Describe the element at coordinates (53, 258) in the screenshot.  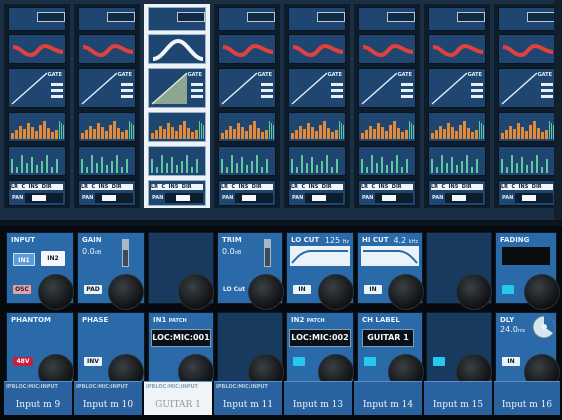
I see `in2-button: IN2` at that location.